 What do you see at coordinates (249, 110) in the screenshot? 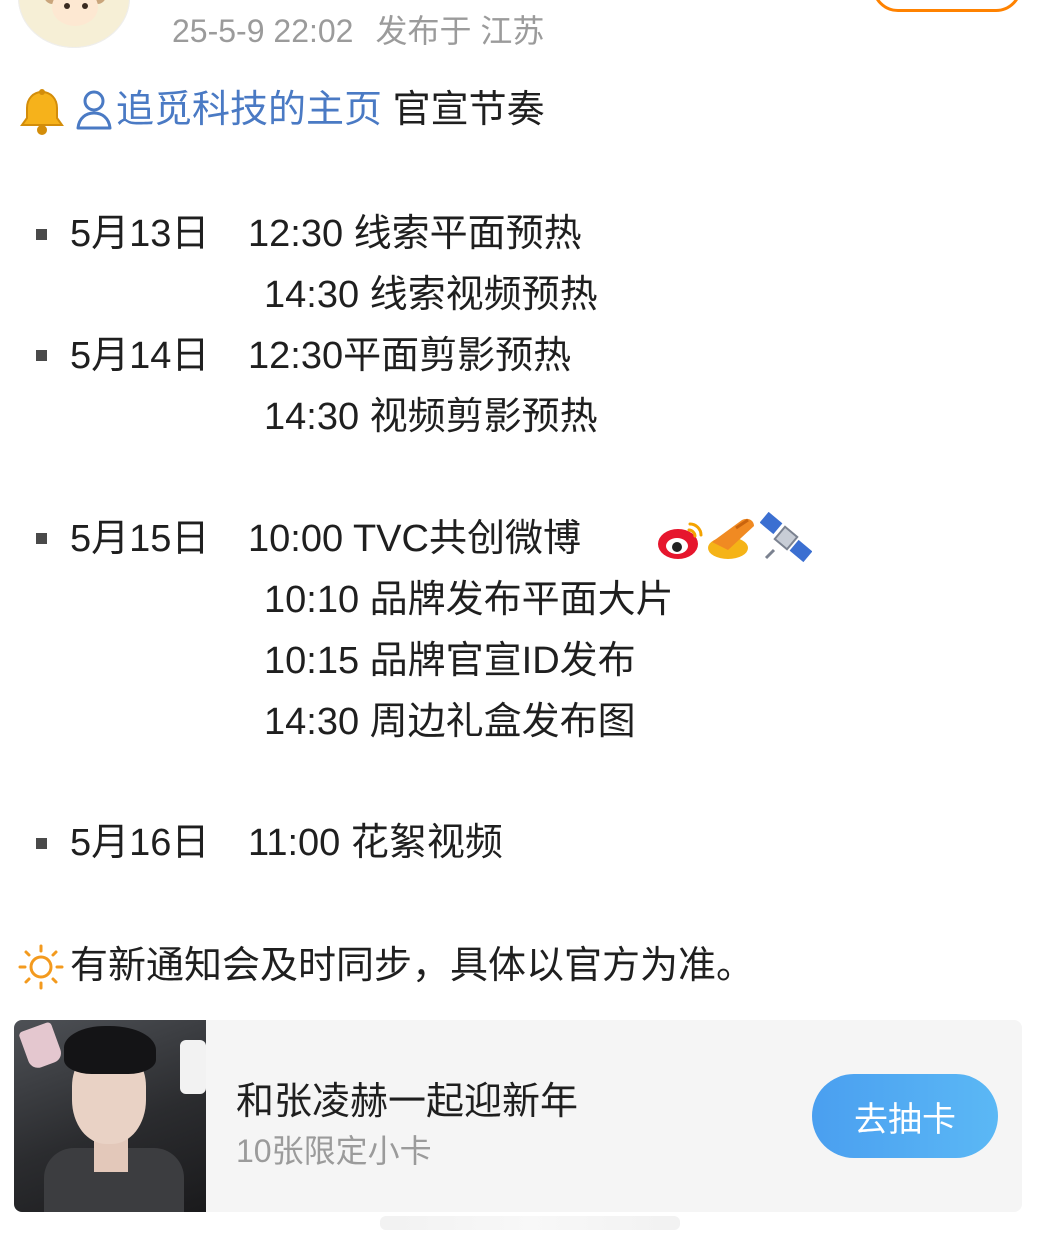
I see `mention-link: 追觅科技的主页` at bounding box center [249, 110].